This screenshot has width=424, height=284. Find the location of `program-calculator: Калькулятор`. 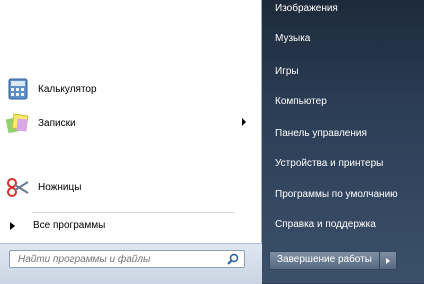

program-calculator: Калькулятор is located at coordinates (131, 89).